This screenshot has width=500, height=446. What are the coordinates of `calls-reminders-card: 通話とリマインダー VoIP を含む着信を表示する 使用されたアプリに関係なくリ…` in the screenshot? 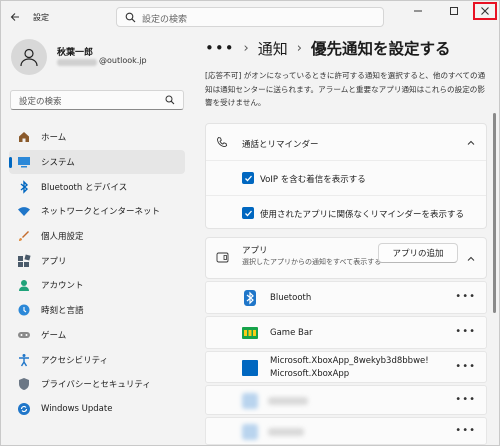 It's located at (346, 176).